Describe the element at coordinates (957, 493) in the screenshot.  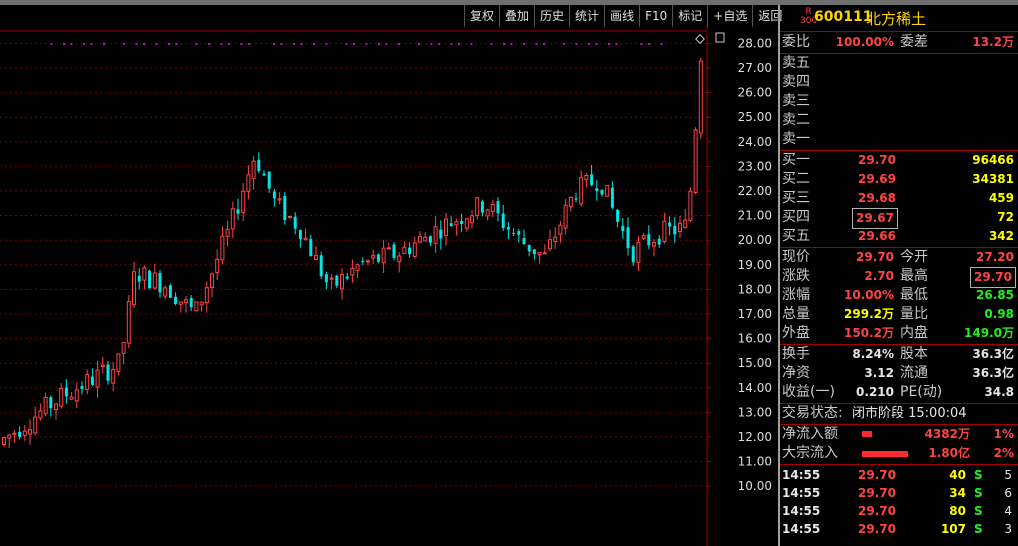
I see `tick-volume: 34` at that location.